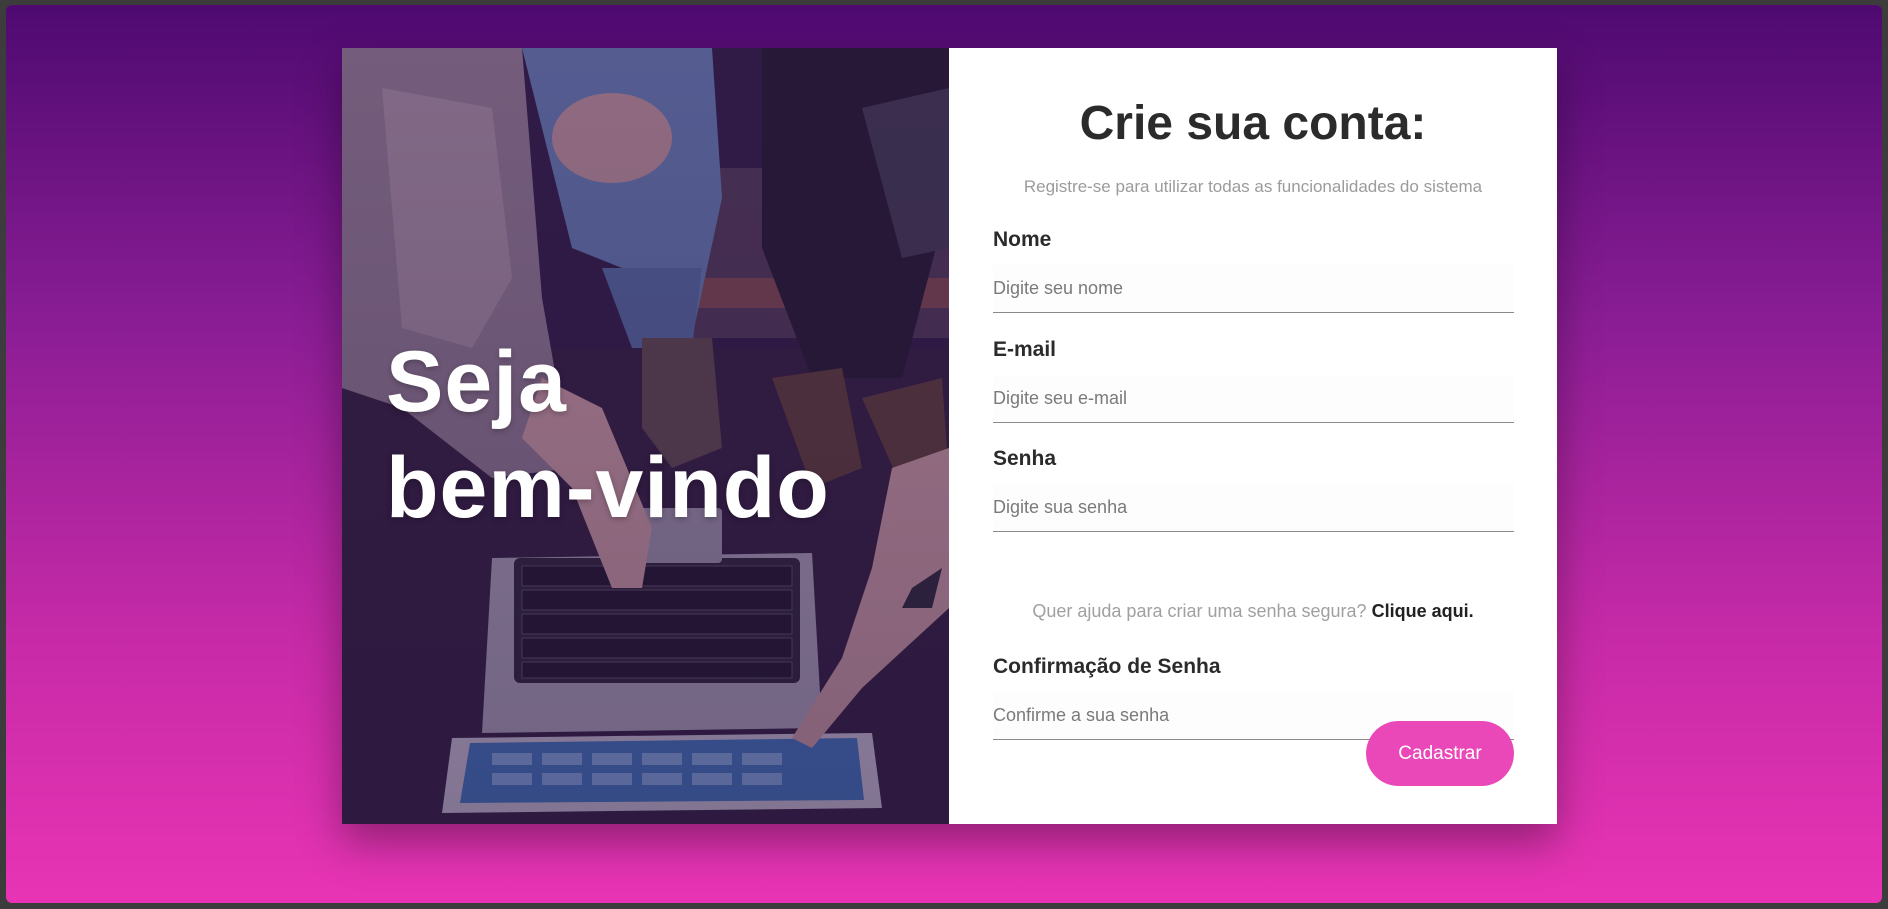  Describe the element at coordinates (476, 382) in the screenshot. I see `welcome-heading-line1: Seja` at that location.